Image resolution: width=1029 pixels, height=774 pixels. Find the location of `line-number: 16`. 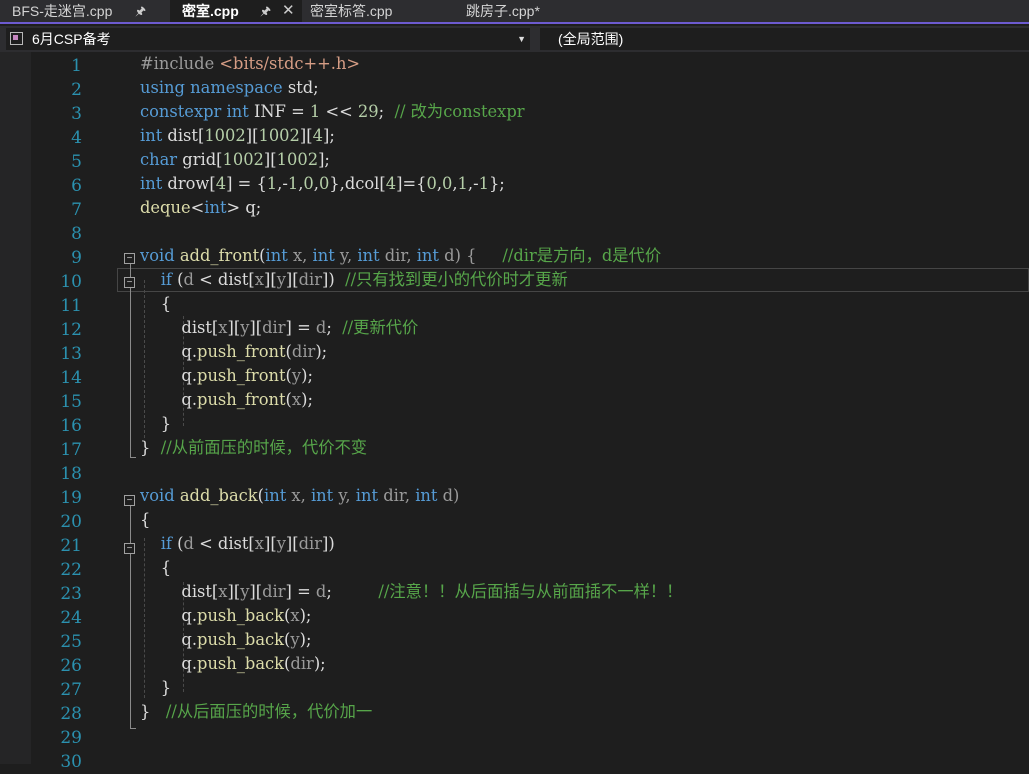

line-number: 16 is located at coordinates (71, 426).